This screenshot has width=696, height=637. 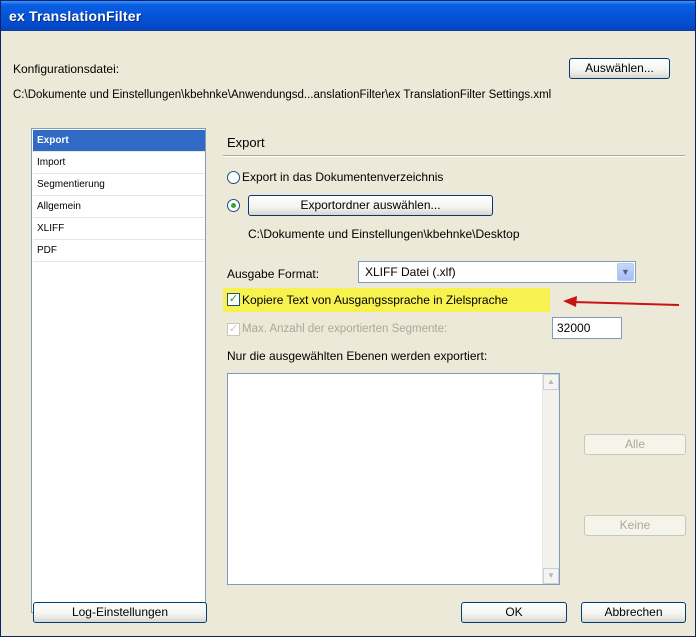 What do you see at coordinates (343, 177) in the screenshot?
I see `radio-export-doc-dir-label: Export in das Dokumentenverzeichnis` at bounding box center [343, 177].